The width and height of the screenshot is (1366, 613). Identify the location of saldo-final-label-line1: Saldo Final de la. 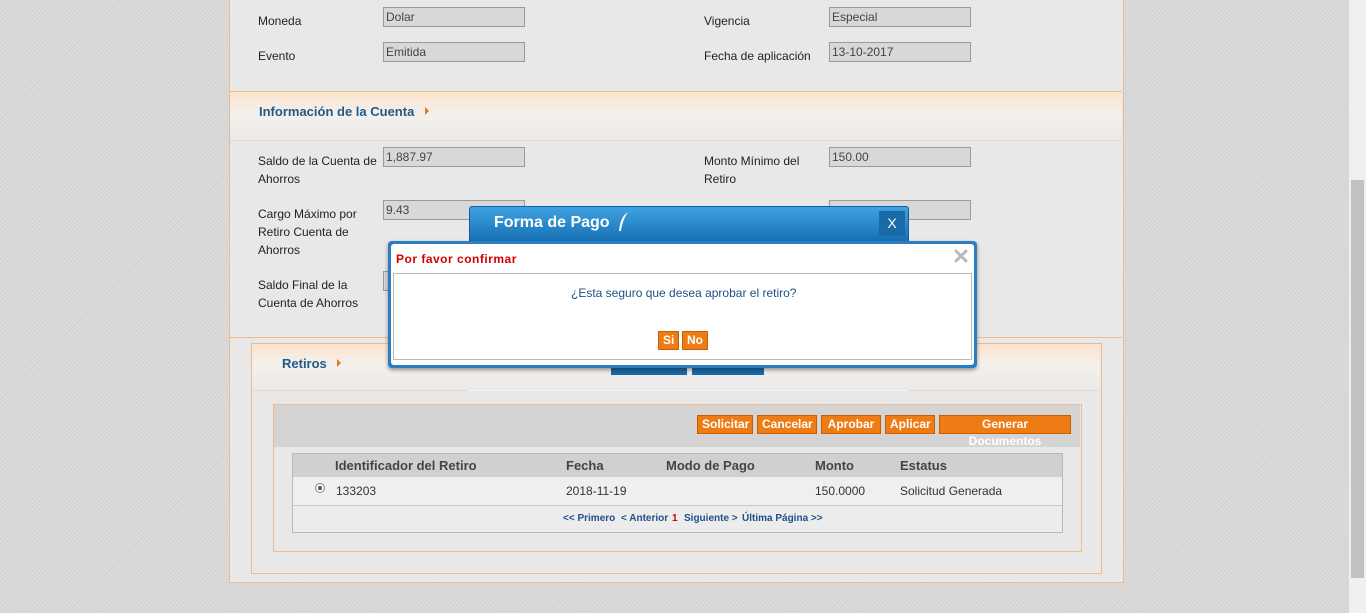
(303, 285).